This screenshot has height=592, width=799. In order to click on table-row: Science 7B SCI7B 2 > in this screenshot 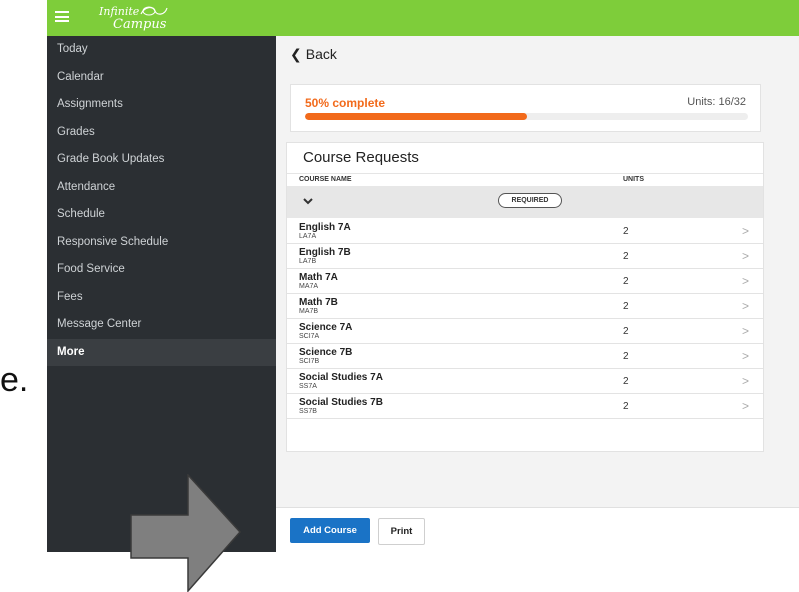, I will do `click(525, 356)`.